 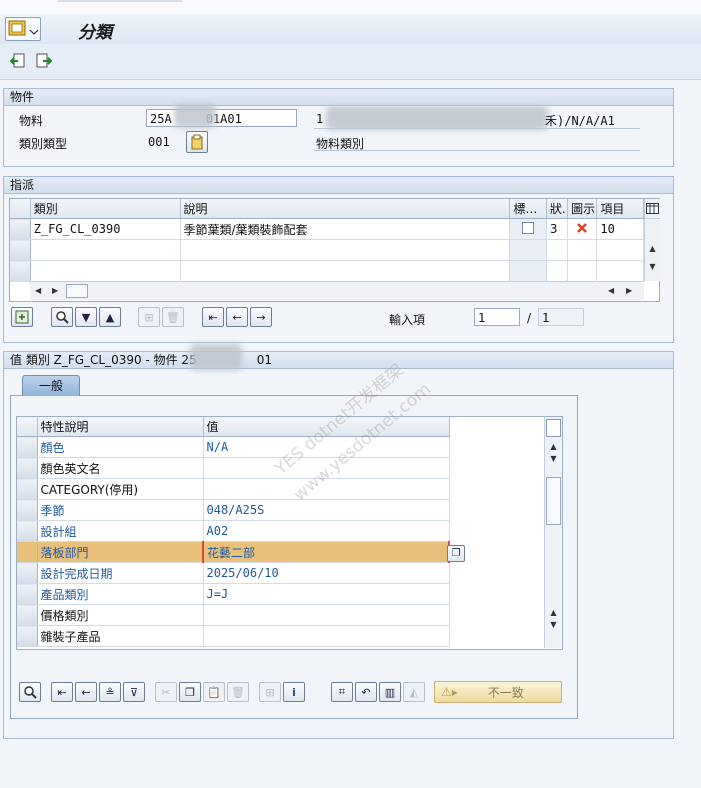 I want to click on scroll-top-box, so click(x=553, y=428).